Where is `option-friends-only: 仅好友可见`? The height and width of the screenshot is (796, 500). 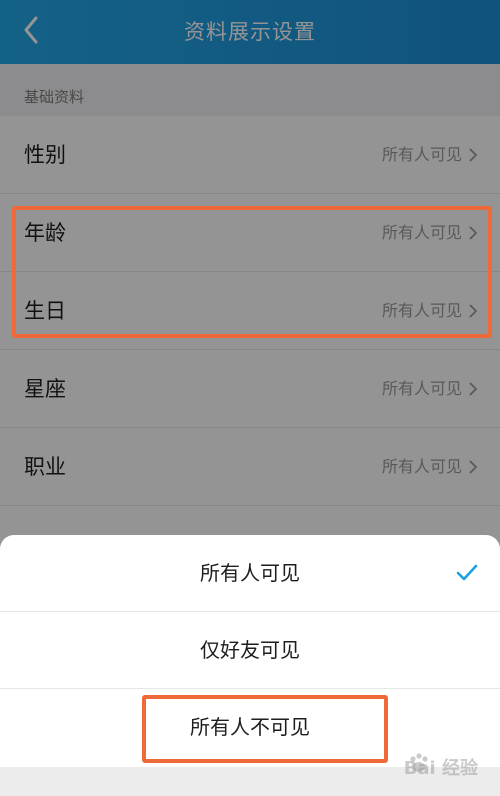 option-friends-only: 仅好友可见 is located at coordinates (250, 650).